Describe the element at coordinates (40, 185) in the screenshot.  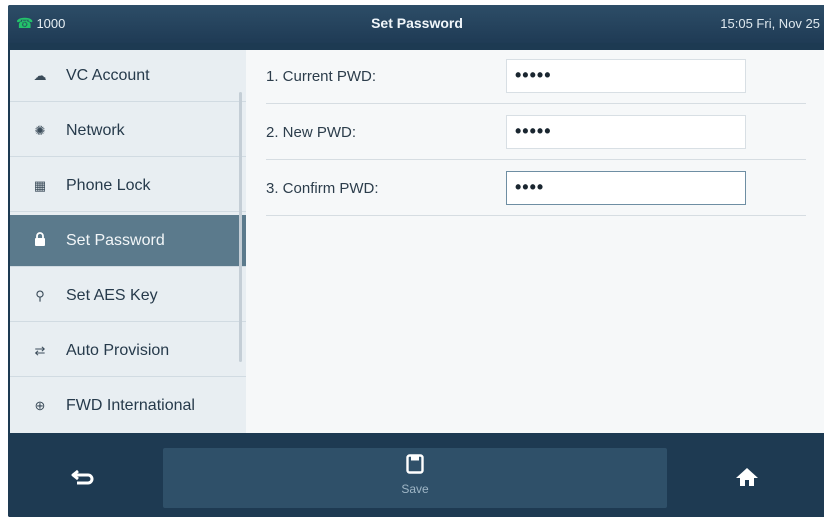
I see `phone-lock-icon: ▦` at that location.